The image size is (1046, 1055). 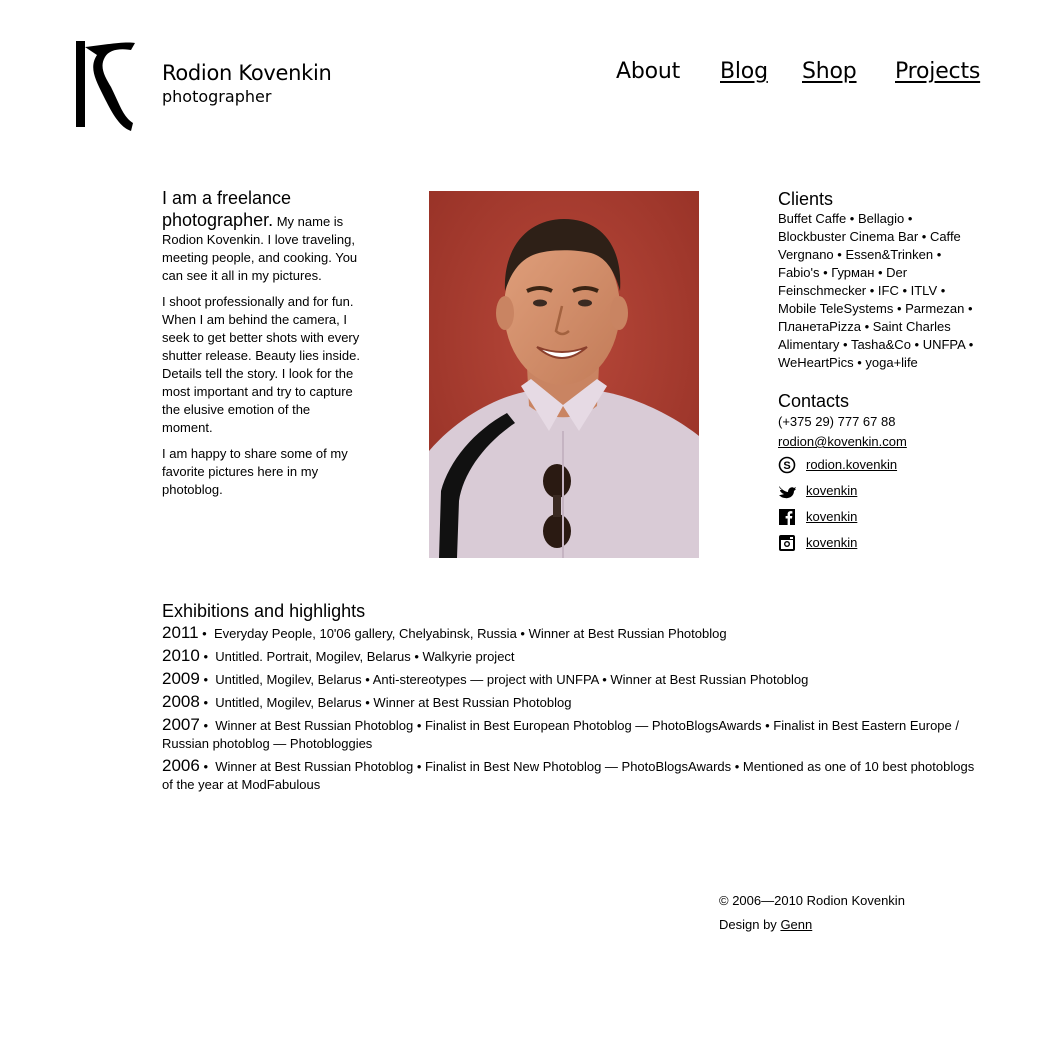 I want to click on twitter-bird-icon, so click(x=787, y=492).